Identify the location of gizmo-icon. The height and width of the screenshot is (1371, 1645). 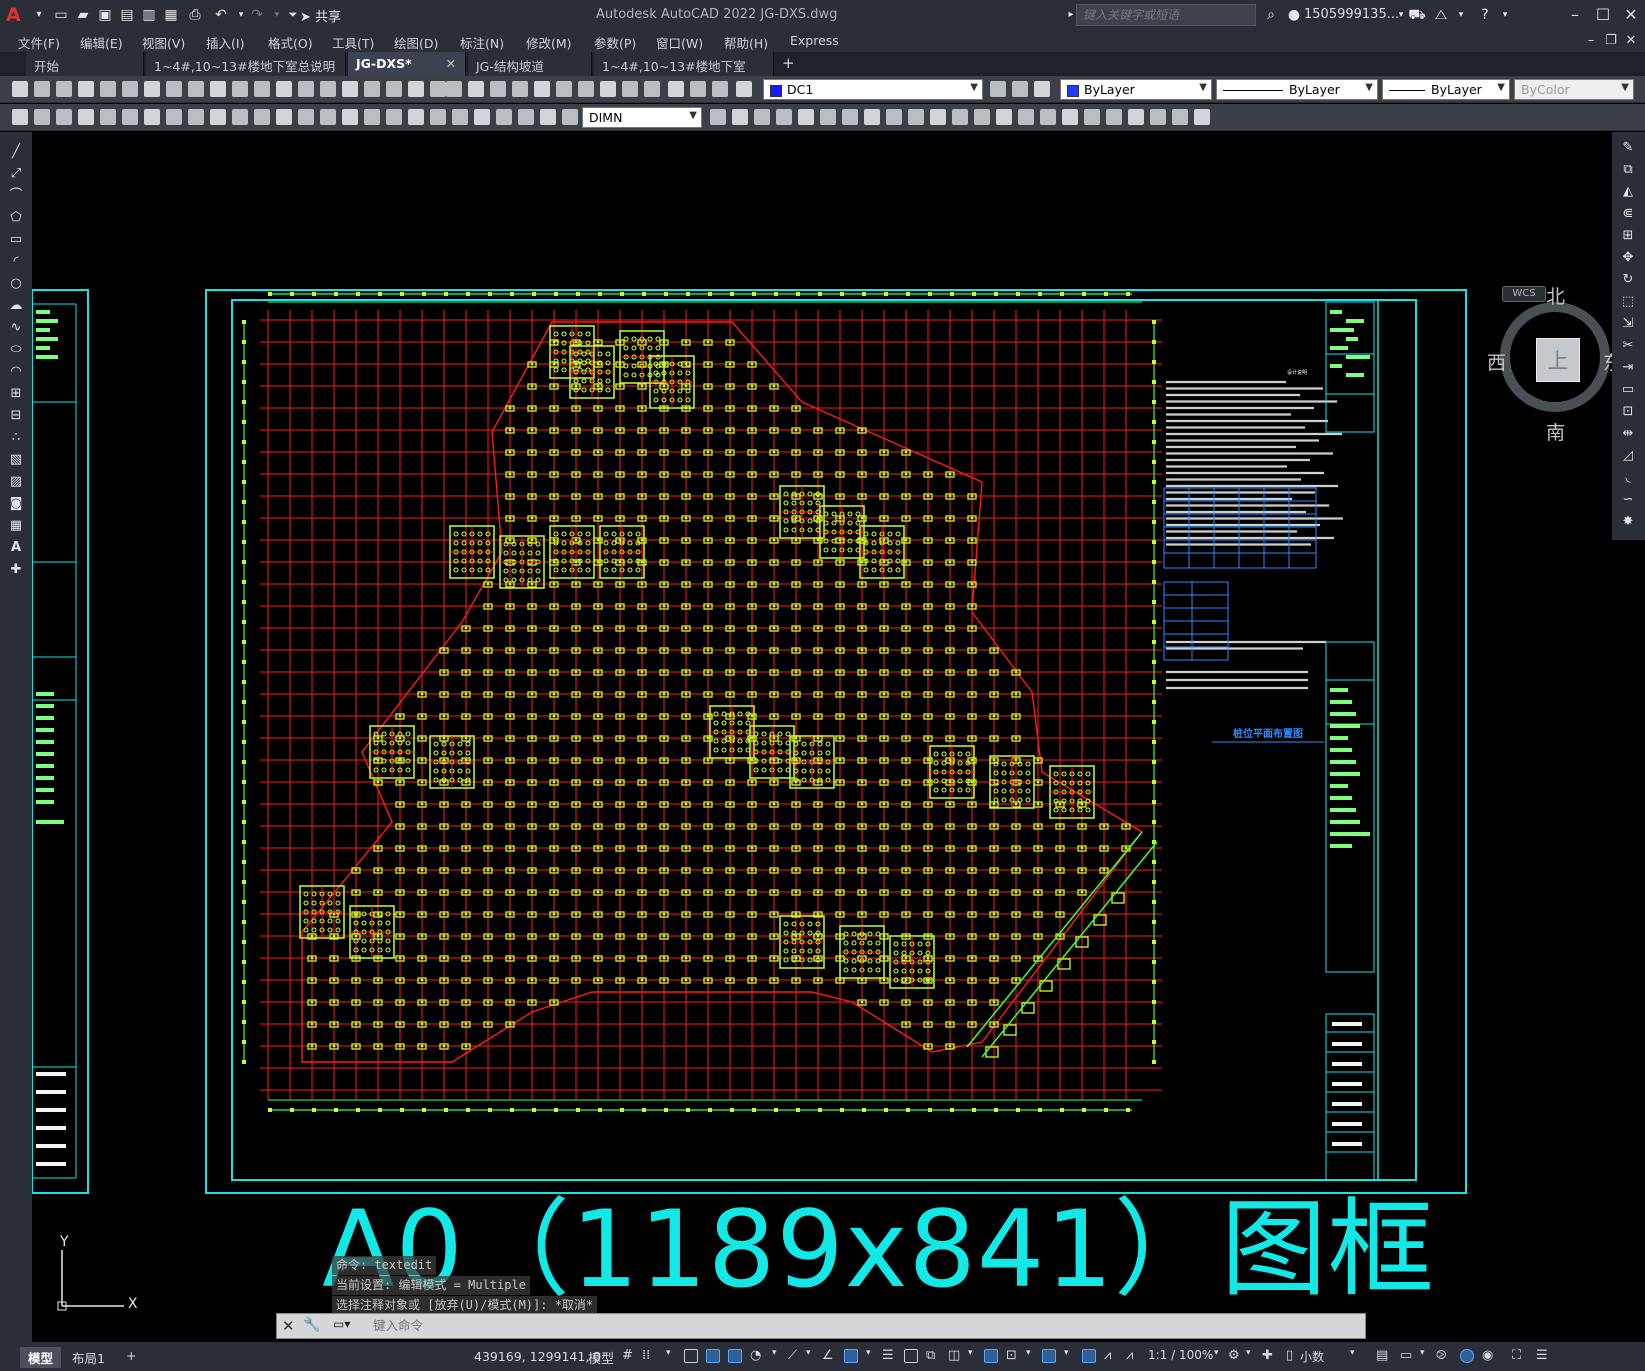
(1049, 1356).